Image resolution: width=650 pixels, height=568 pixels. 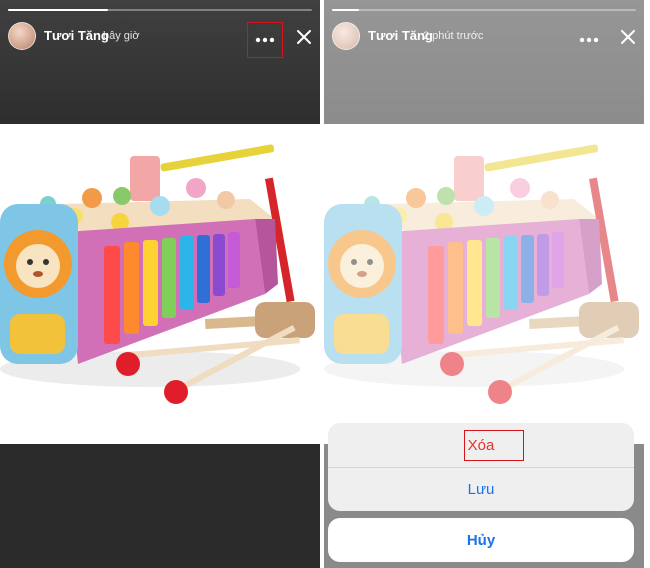 What do you see at coordinates (58, 10) in the screenshot?
I see `story-progress-fill` at bounding box center [58, 10].